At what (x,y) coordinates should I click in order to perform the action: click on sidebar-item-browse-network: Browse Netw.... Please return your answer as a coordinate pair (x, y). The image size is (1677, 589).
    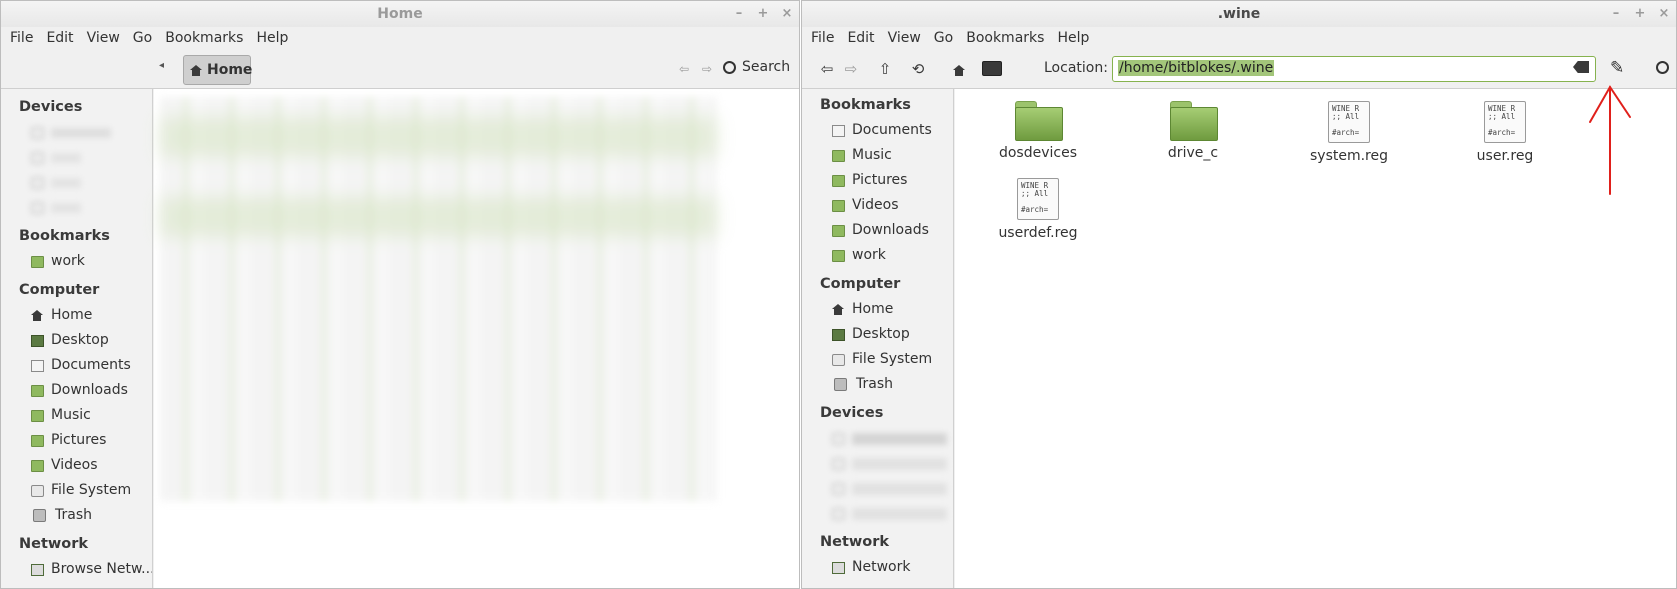
    Looking at the image, I should click on (76, 569).